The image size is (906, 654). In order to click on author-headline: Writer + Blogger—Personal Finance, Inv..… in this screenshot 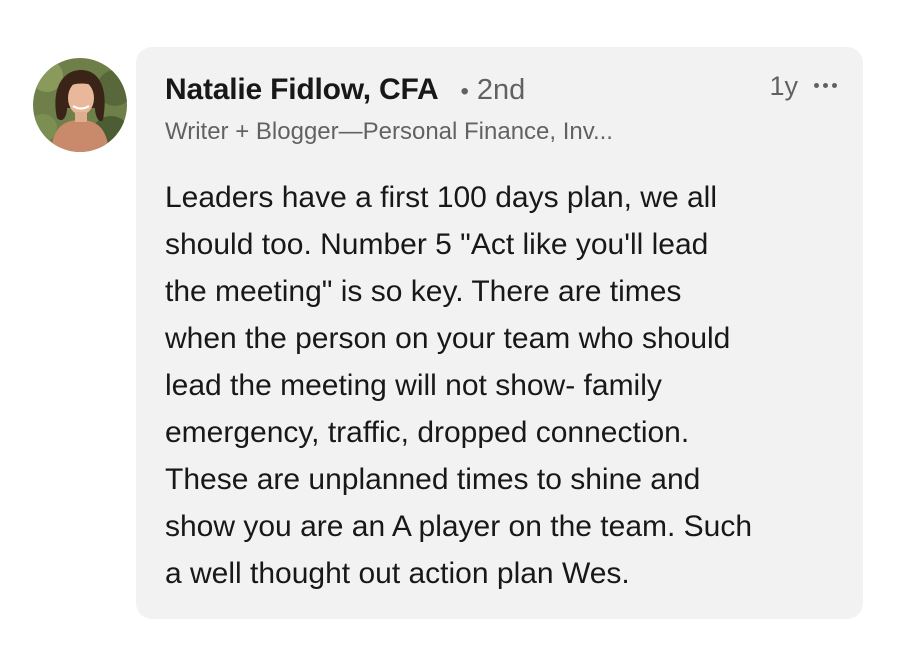, I will do `click(389, 131)`.